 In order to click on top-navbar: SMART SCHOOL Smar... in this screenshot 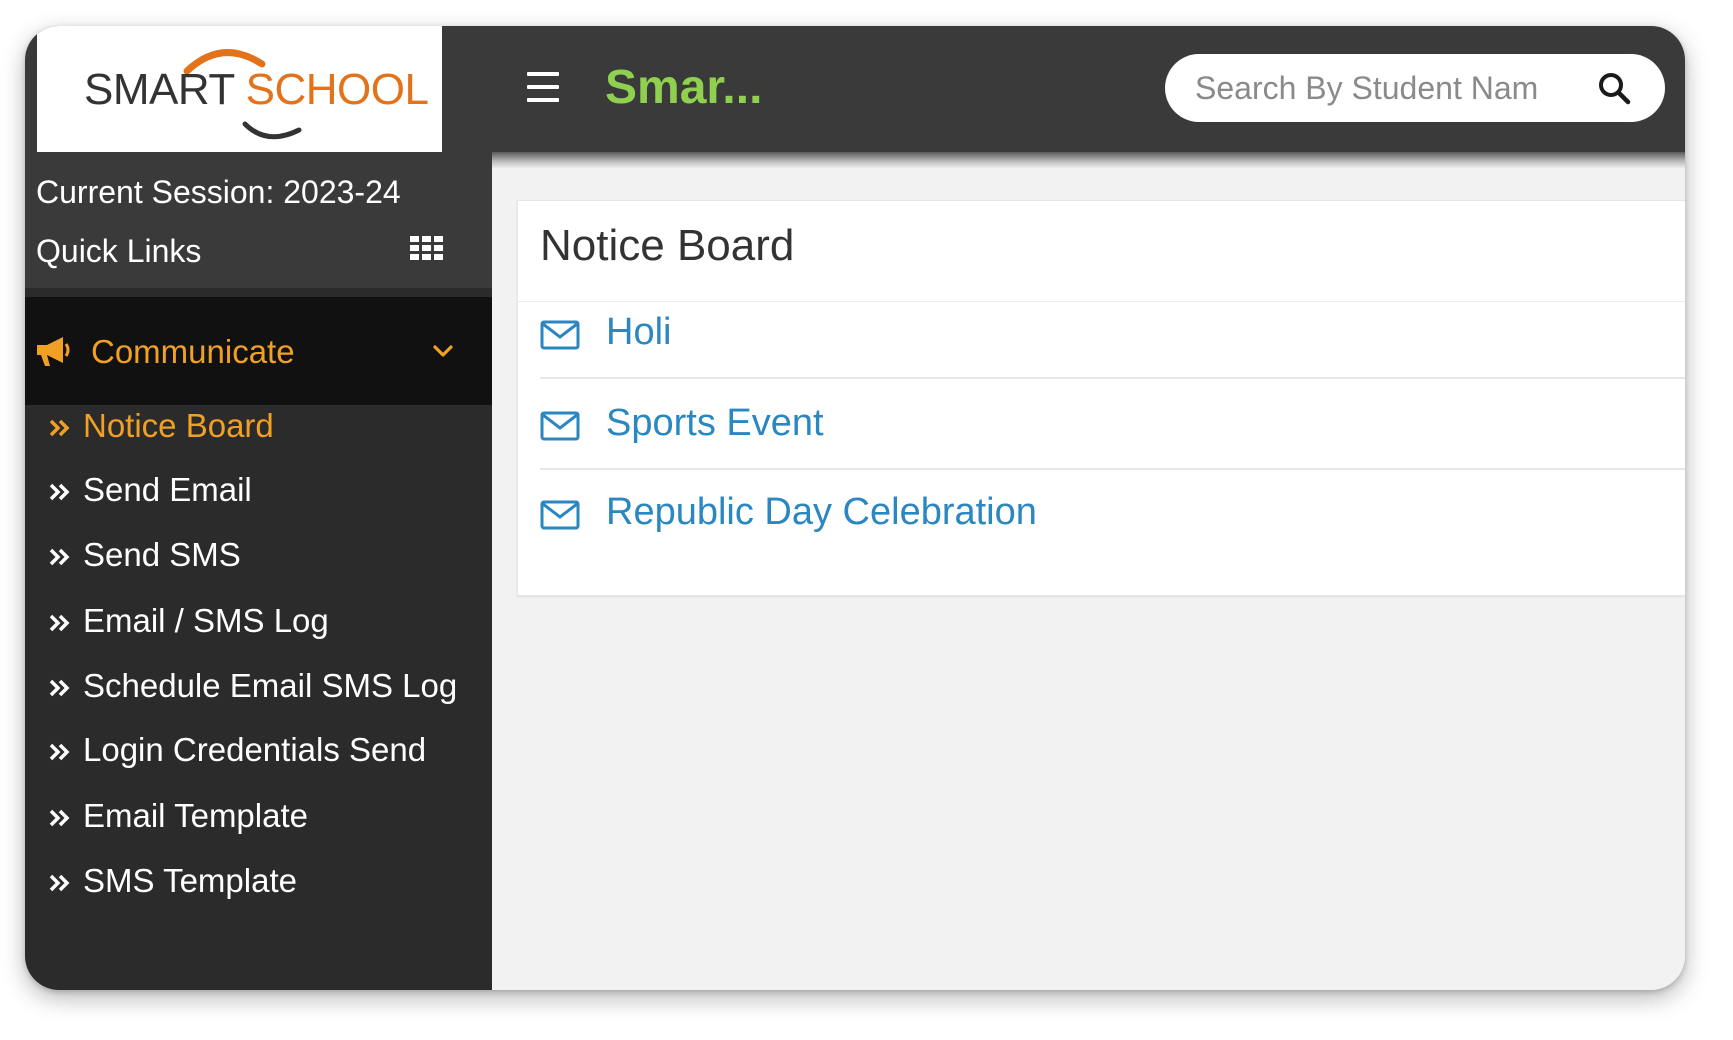, I will do `click(855, 89)`.